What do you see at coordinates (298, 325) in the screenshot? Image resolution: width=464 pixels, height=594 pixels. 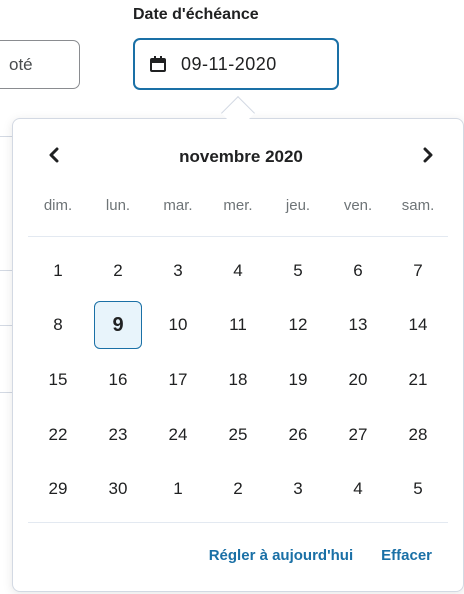 I see `calendar-day: 12` at bounding box center [298, 325].